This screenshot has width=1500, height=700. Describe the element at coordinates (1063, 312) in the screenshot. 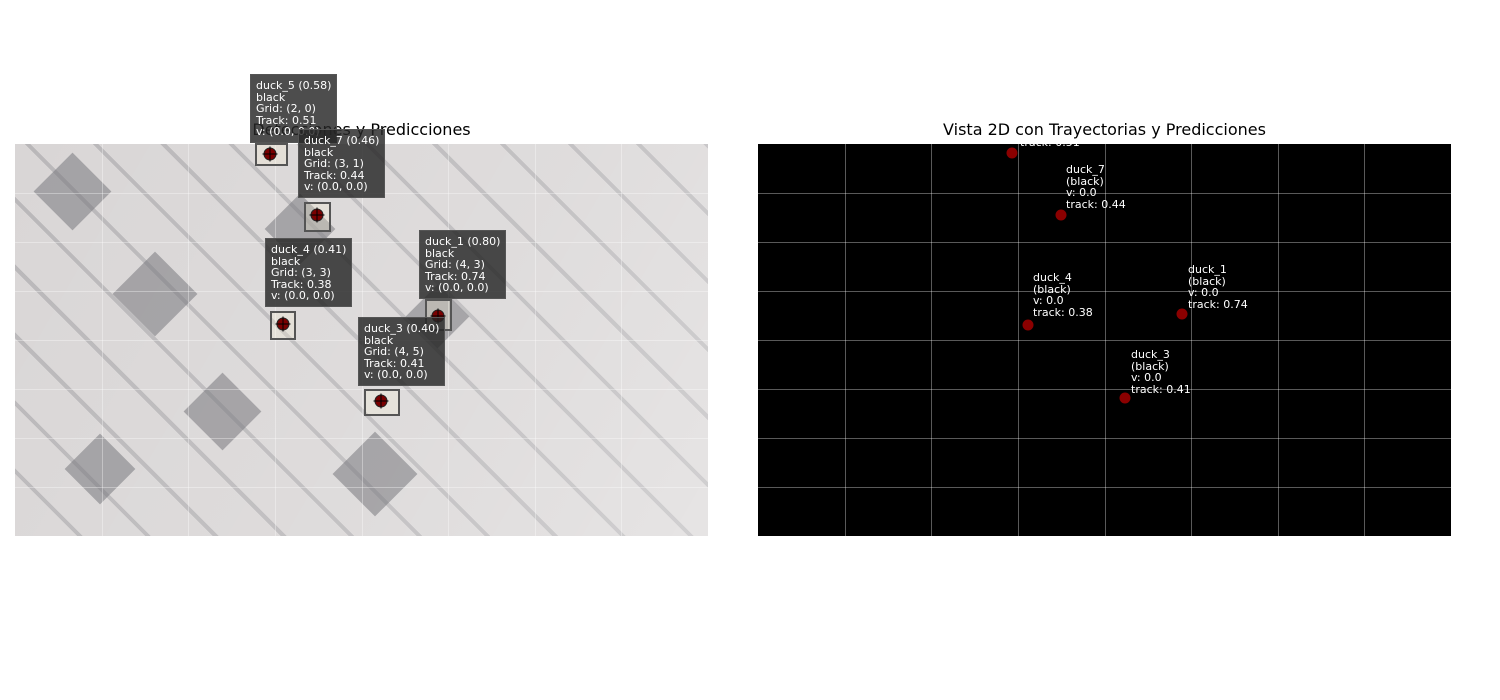

I see `track-label-line: track: 0.38` at that location.